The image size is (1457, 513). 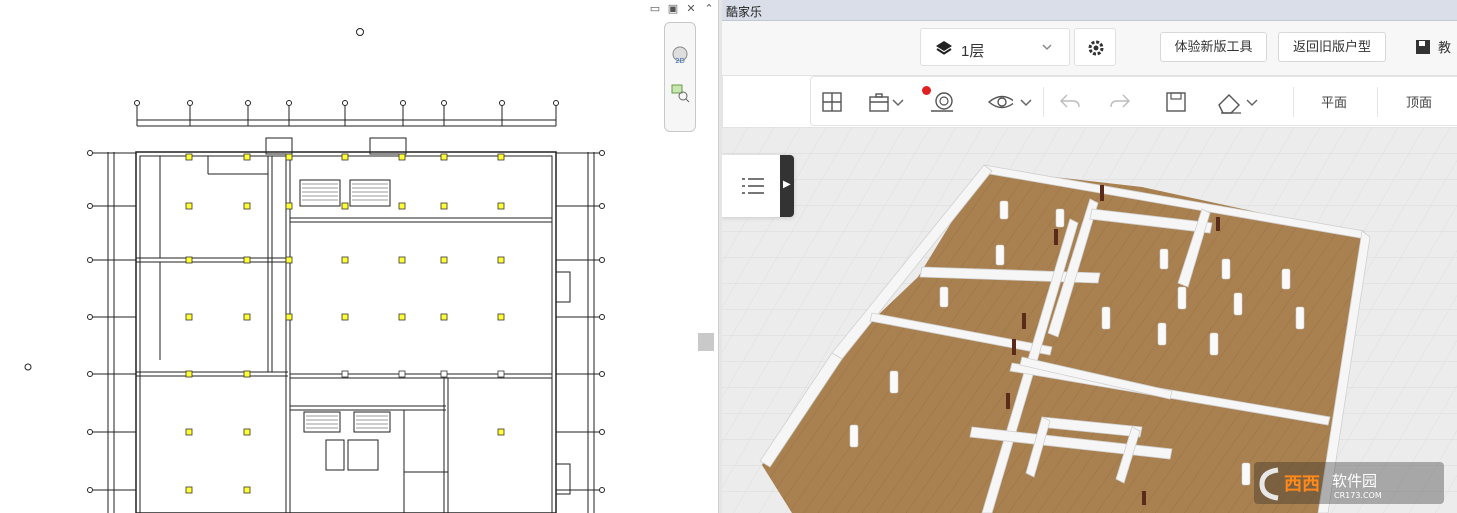 I want to click on floor-label: 1层, so click(x=973, y=51).